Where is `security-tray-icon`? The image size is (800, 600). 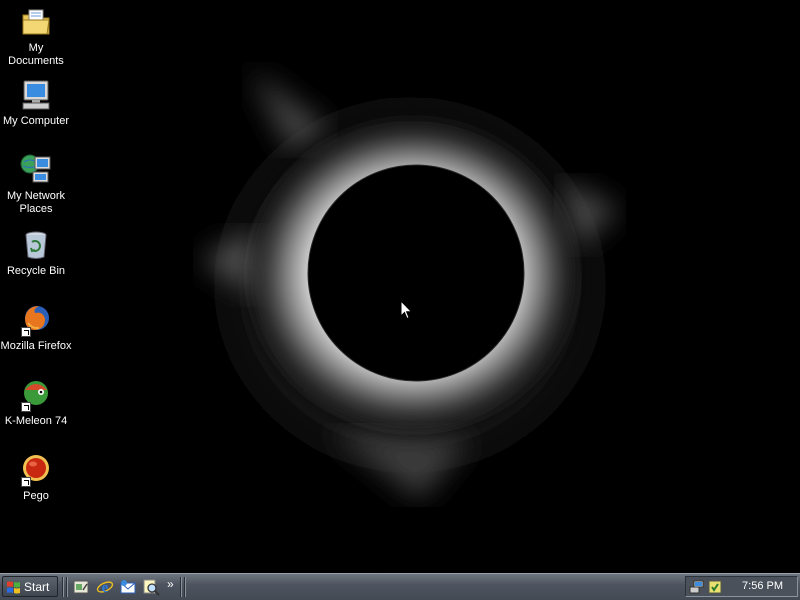 security-tray-icon is located at coordinates (715, 587).